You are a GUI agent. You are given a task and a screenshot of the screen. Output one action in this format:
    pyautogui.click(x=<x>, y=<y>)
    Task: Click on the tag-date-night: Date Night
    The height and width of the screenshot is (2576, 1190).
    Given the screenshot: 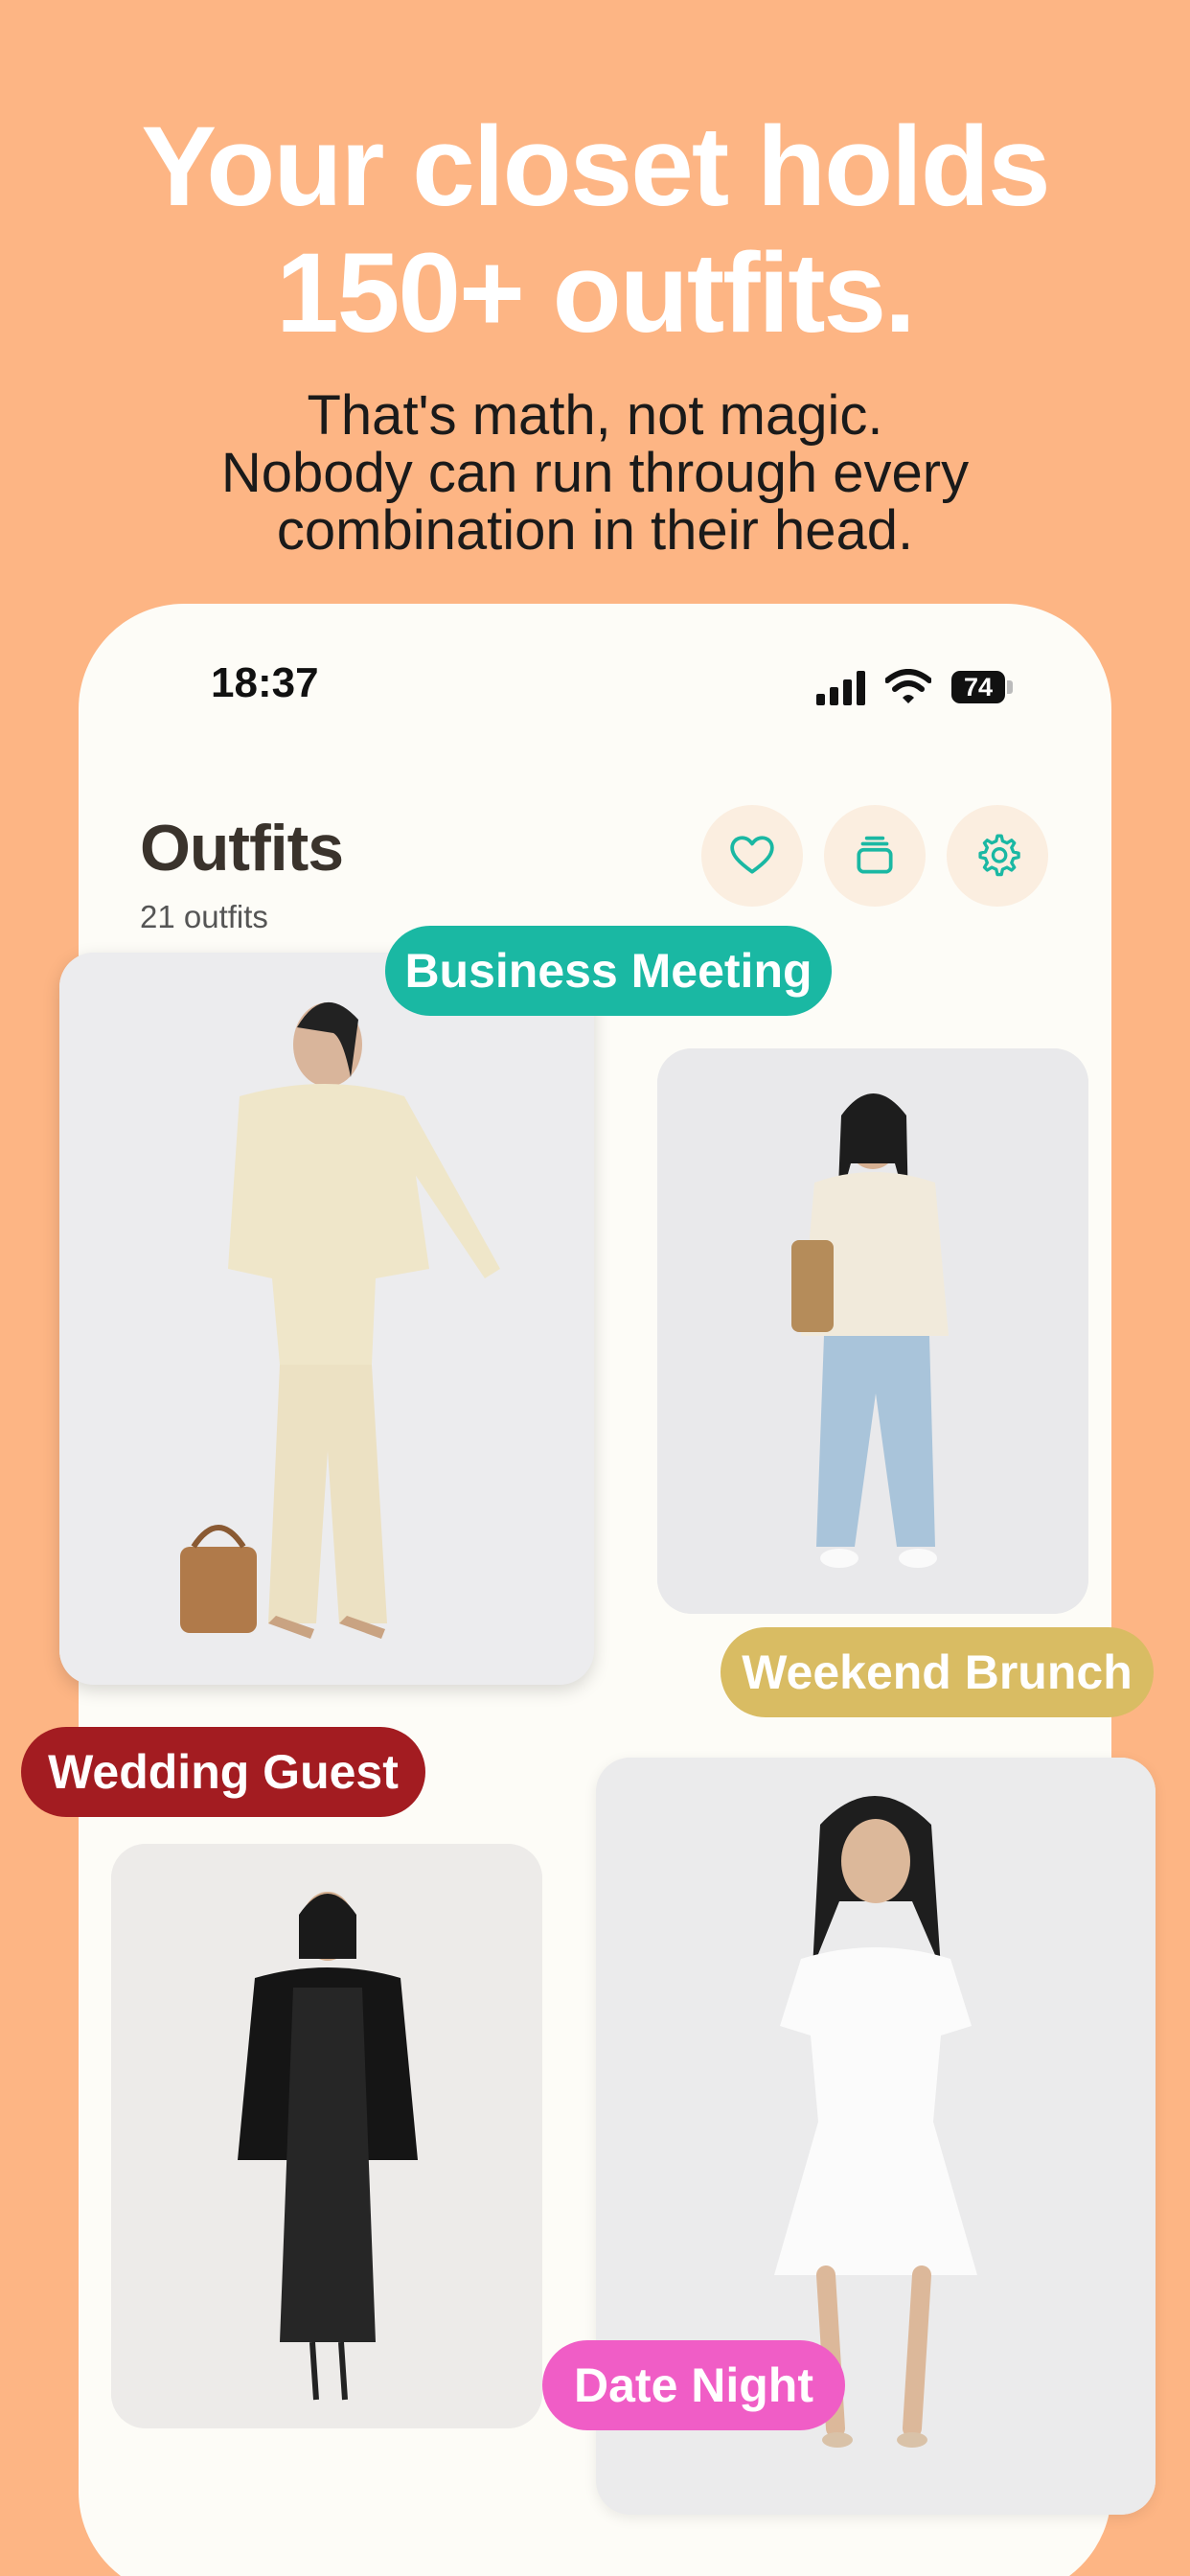 What is the action you would take?
    pyautogui.click(x=694, y=2385)
    